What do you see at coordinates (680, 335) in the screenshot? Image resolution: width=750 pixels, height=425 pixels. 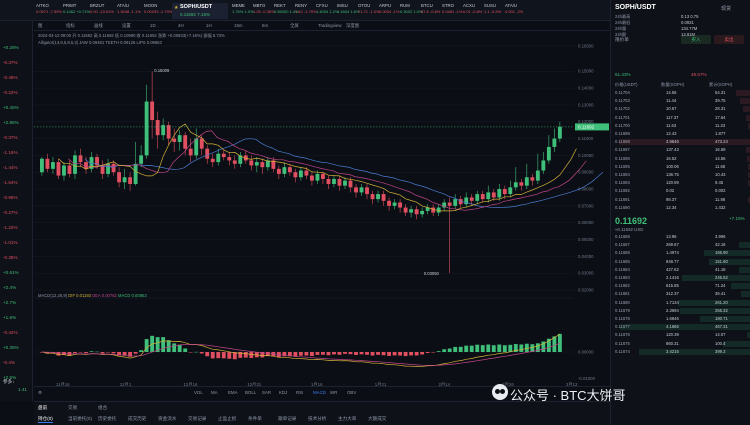 I see `ob-row: 0.11676 120.39 14.07` at bounding box center [680, 335].